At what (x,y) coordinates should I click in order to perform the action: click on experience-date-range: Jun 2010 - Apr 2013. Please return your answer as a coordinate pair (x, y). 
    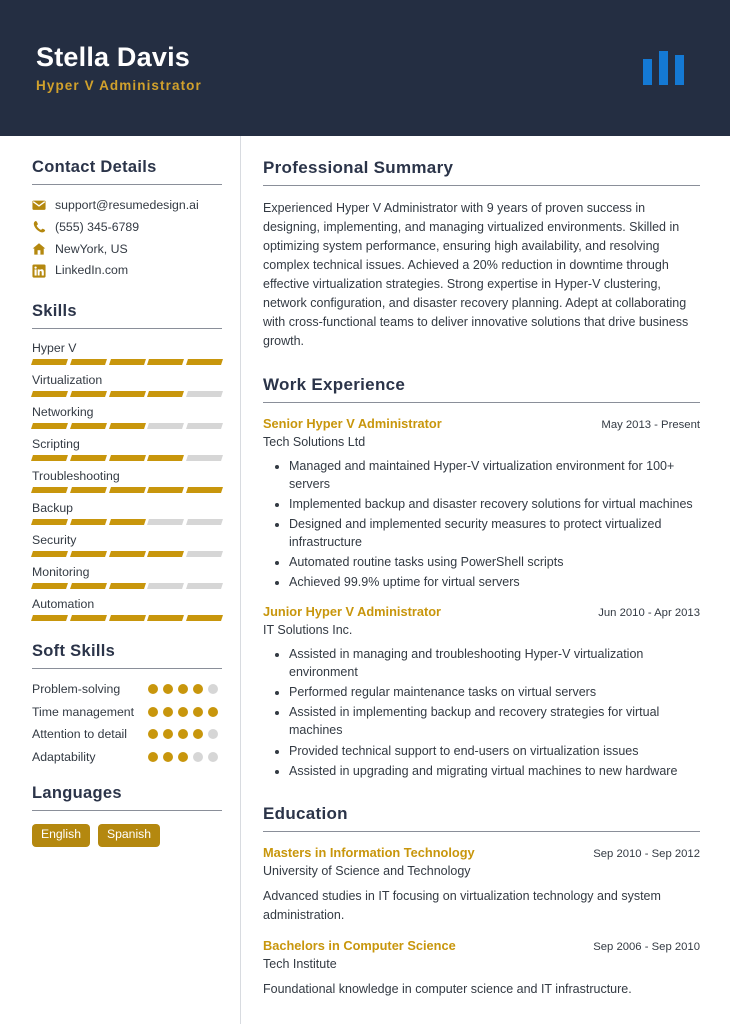
    Looking at the image, I should click on (649, 613).